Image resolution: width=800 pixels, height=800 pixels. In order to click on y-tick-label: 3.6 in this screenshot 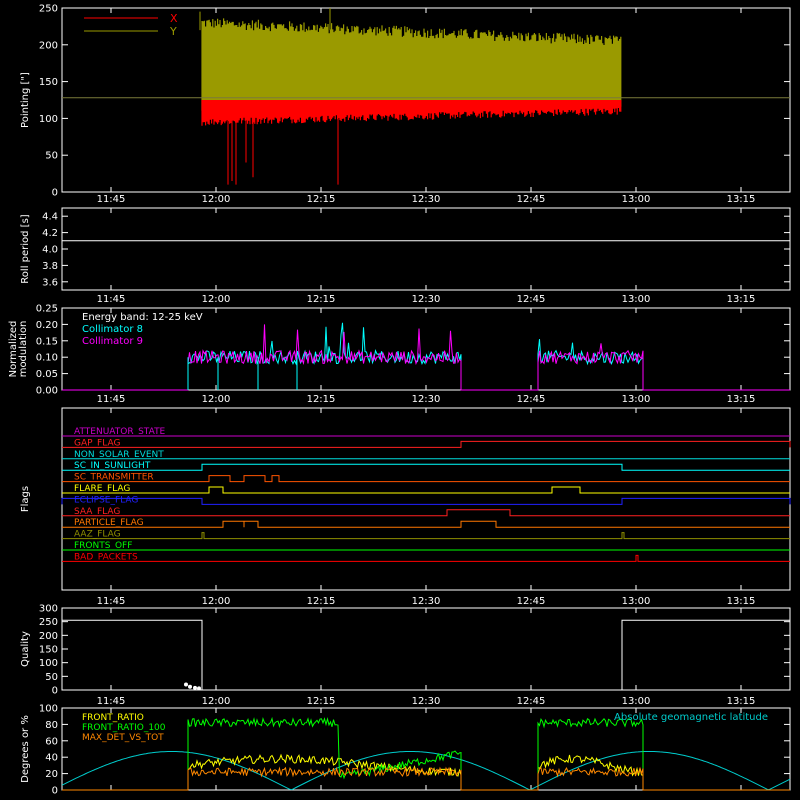, I will do `click(50, 282)`.